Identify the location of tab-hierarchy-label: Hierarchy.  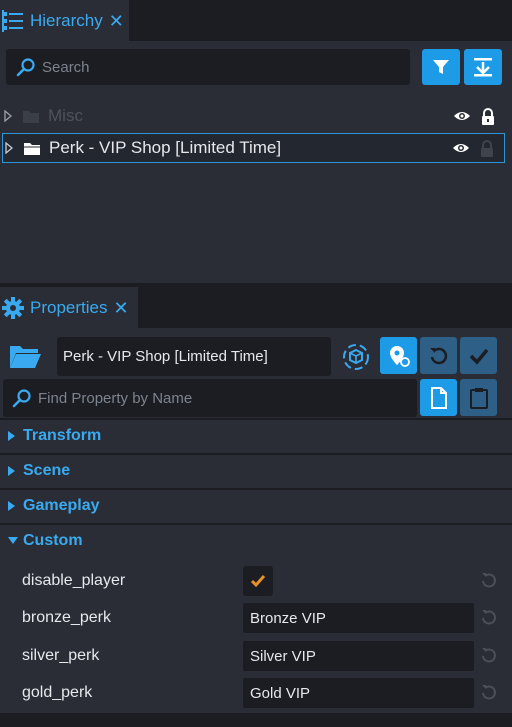
(66, 20).